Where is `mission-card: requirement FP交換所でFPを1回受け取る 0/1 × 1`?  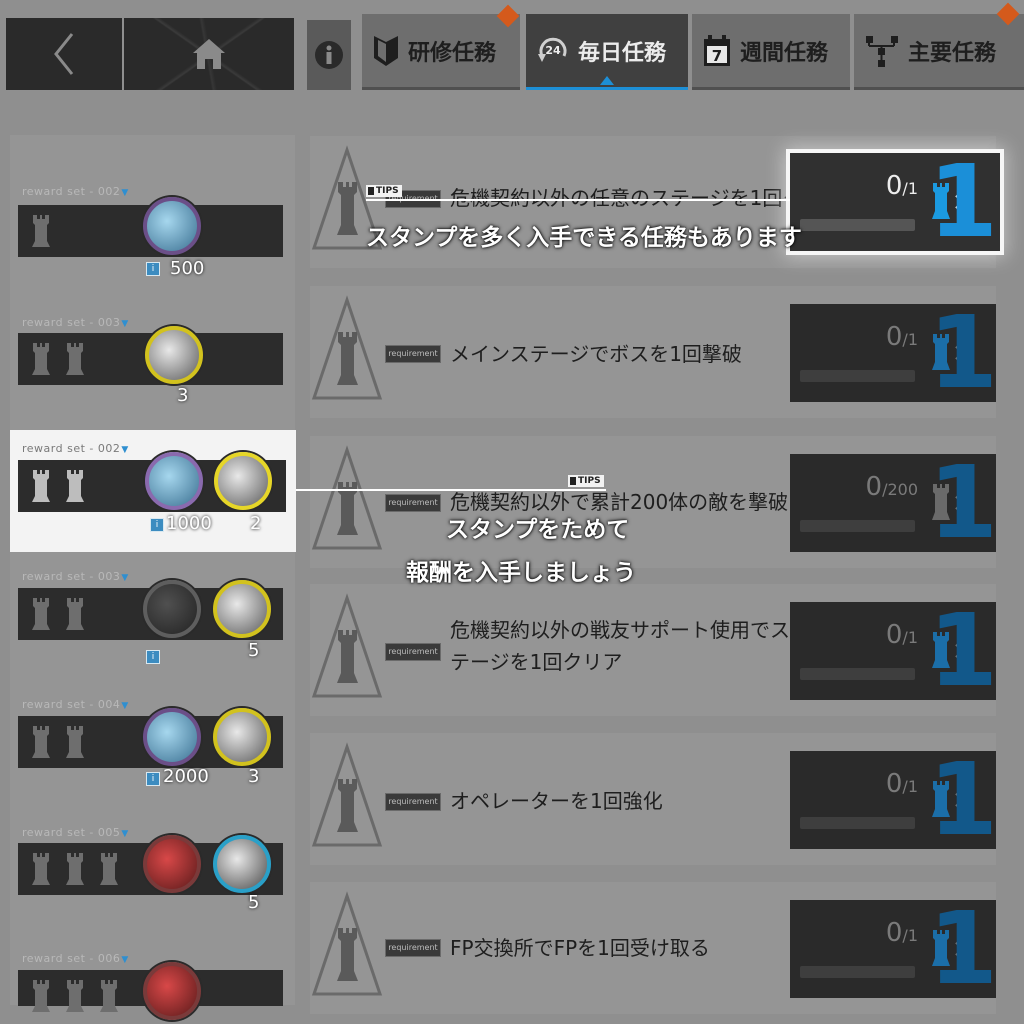 mission-card: requirement FP交換所でFPを1回受け取る 0/1 × 1 is located at coordinates (653, 948).